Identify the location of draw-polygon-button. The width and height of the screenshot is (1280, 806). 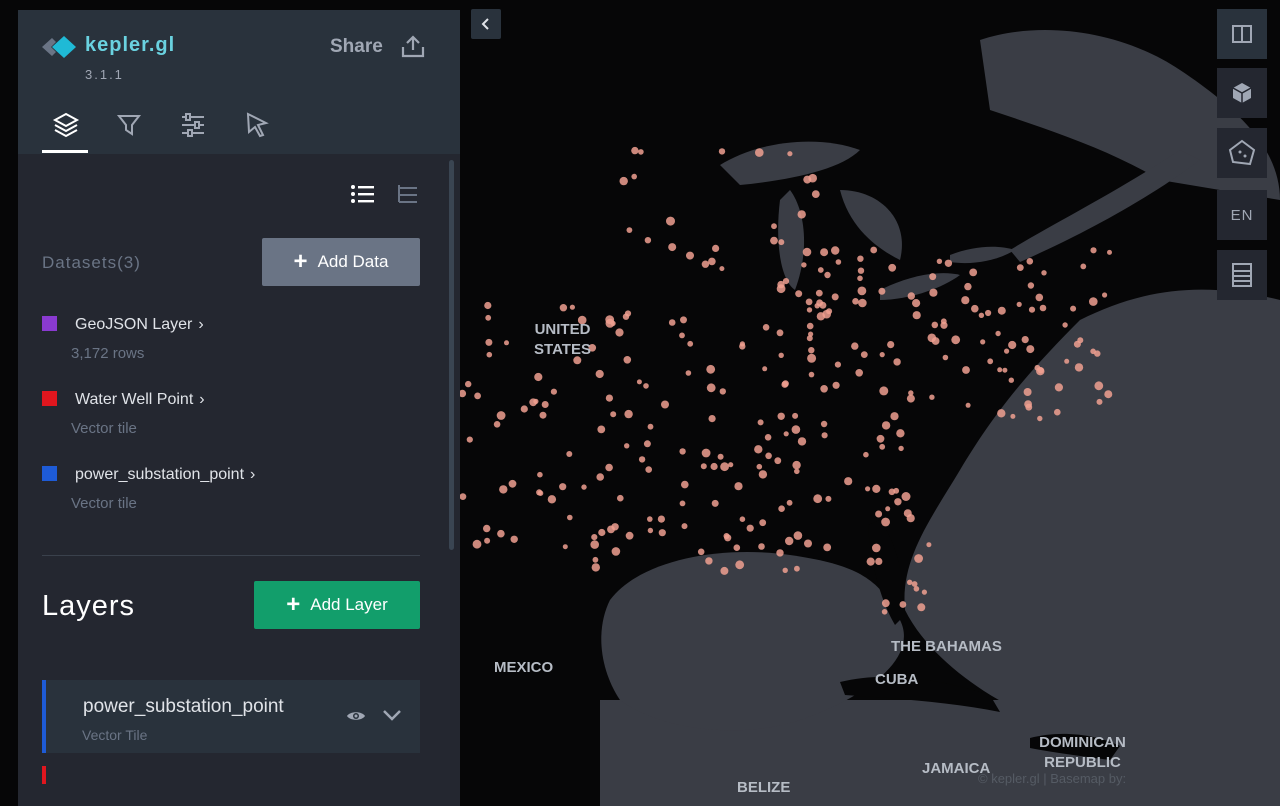
(1242, 153).